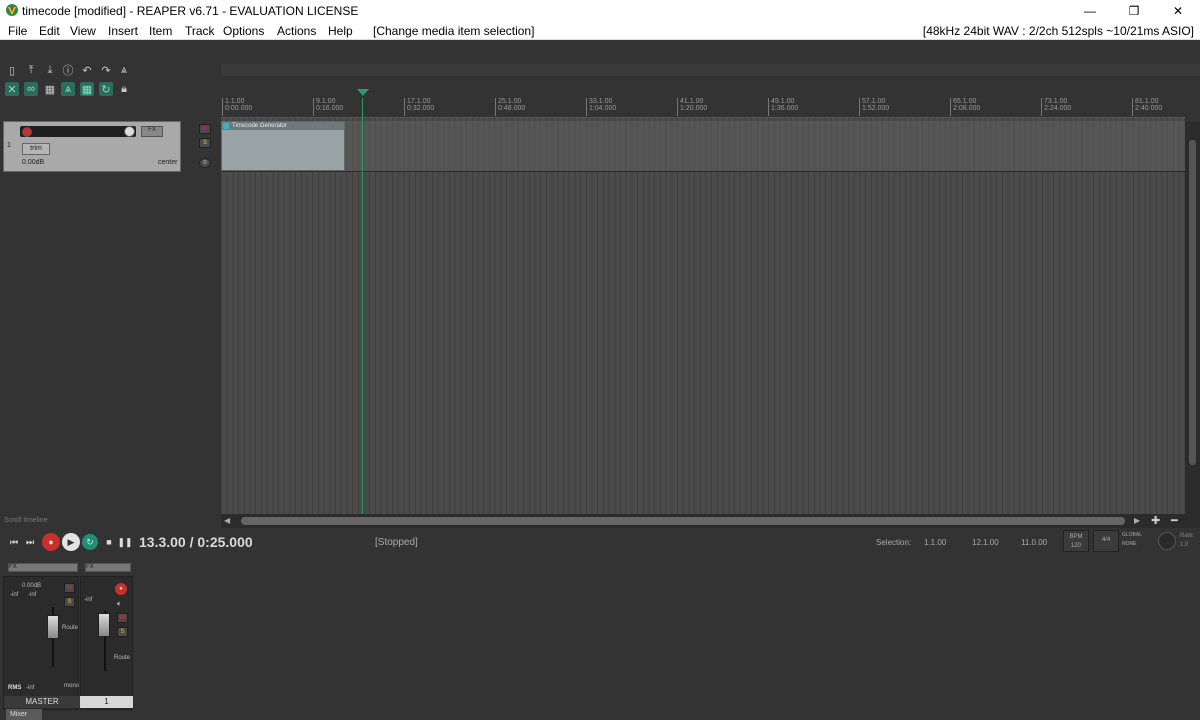  What do you see at coordinates (205, 143) in the screenshot?
I see `solo-button: S` at bounding box center [205, 143].